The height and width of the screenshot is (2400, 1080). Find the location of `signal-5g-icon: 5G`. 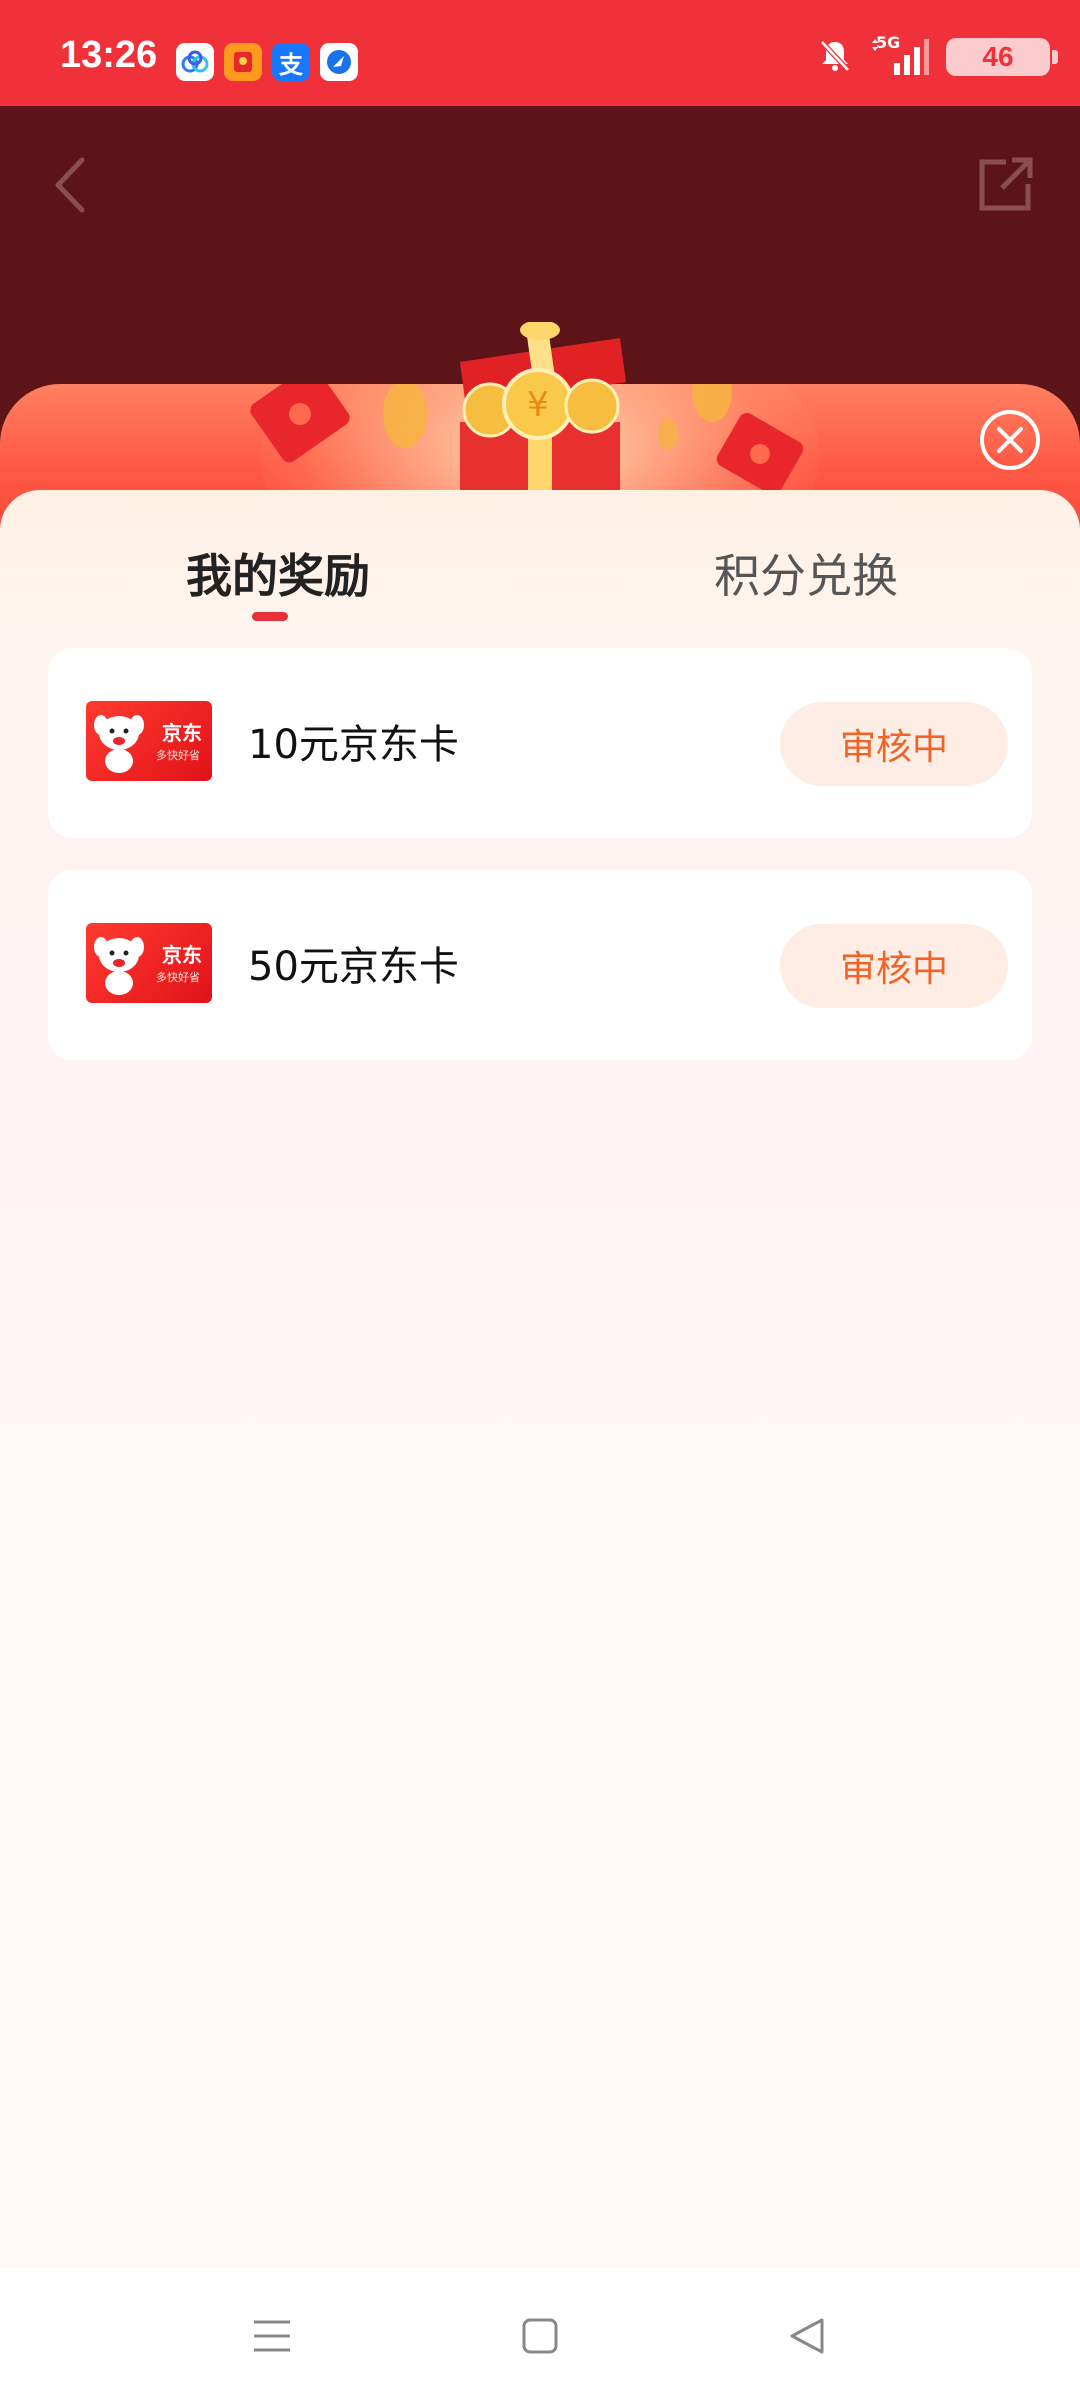

signal-5g-icon: 5G is located at coordinates (900, 55).